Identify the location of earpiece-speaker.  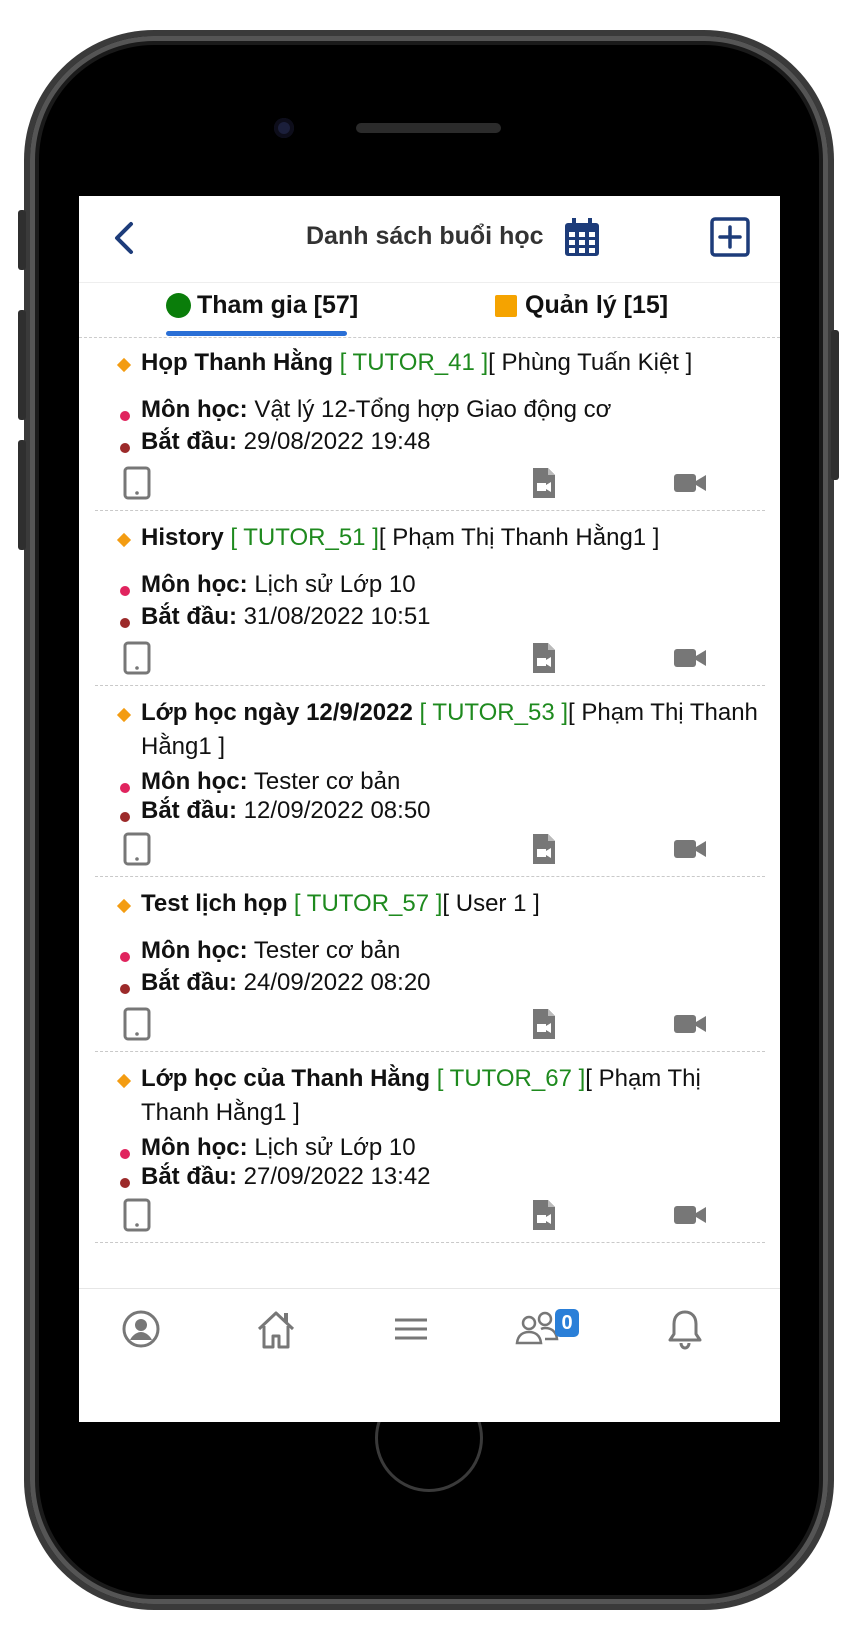
(428, 128).